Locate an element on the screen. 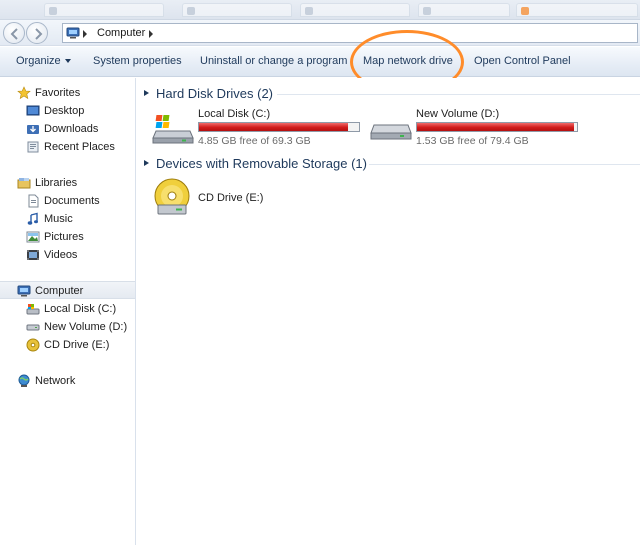  nav-computer: Computer is located at coordinates (67, 290).